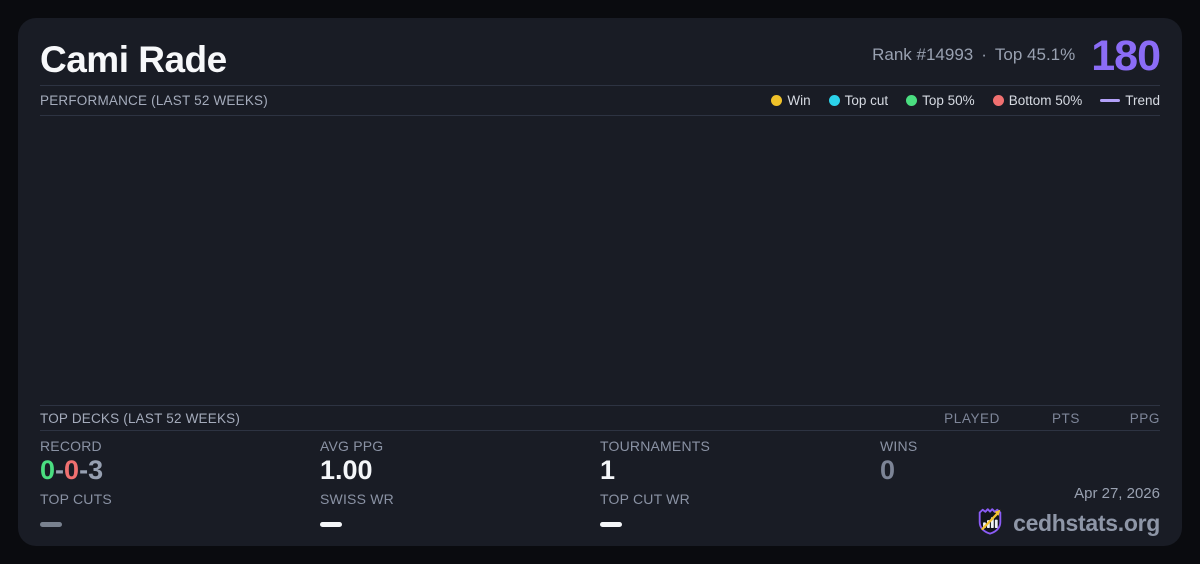 The width and height of the screenshot is (1200, 564). I want to click on tournaments-value: 1, so click(608, 470).